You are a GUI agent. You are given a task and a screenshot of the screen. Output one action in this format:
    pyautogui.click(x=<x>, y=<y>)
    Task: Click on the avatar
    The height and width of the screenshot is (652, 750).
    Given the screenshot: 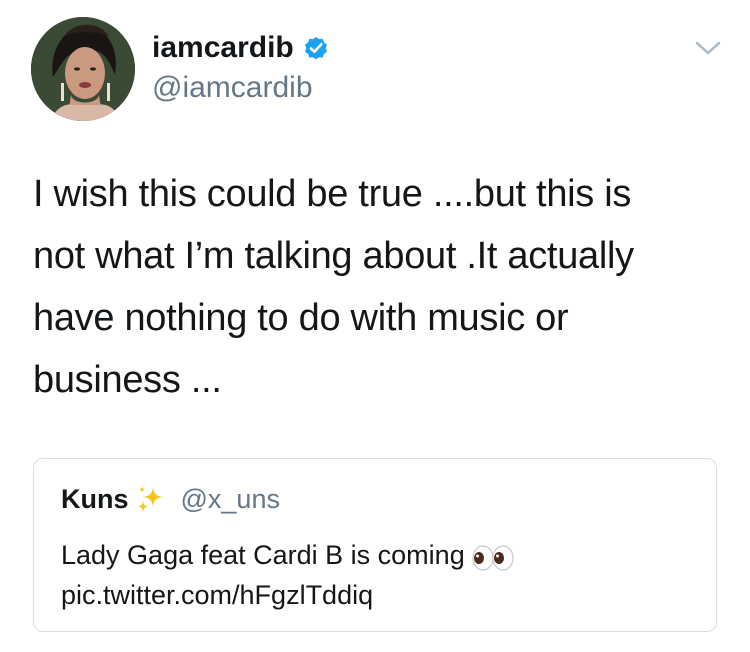 What is the action you would take?
    pyautogui.click(x=83, y=69)
    